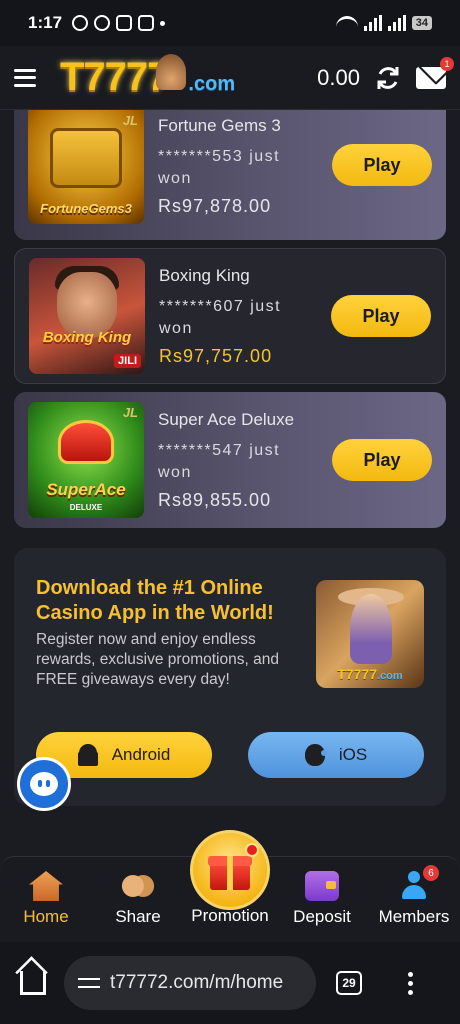  I want to click on refresh-icon, so click(388, 78).